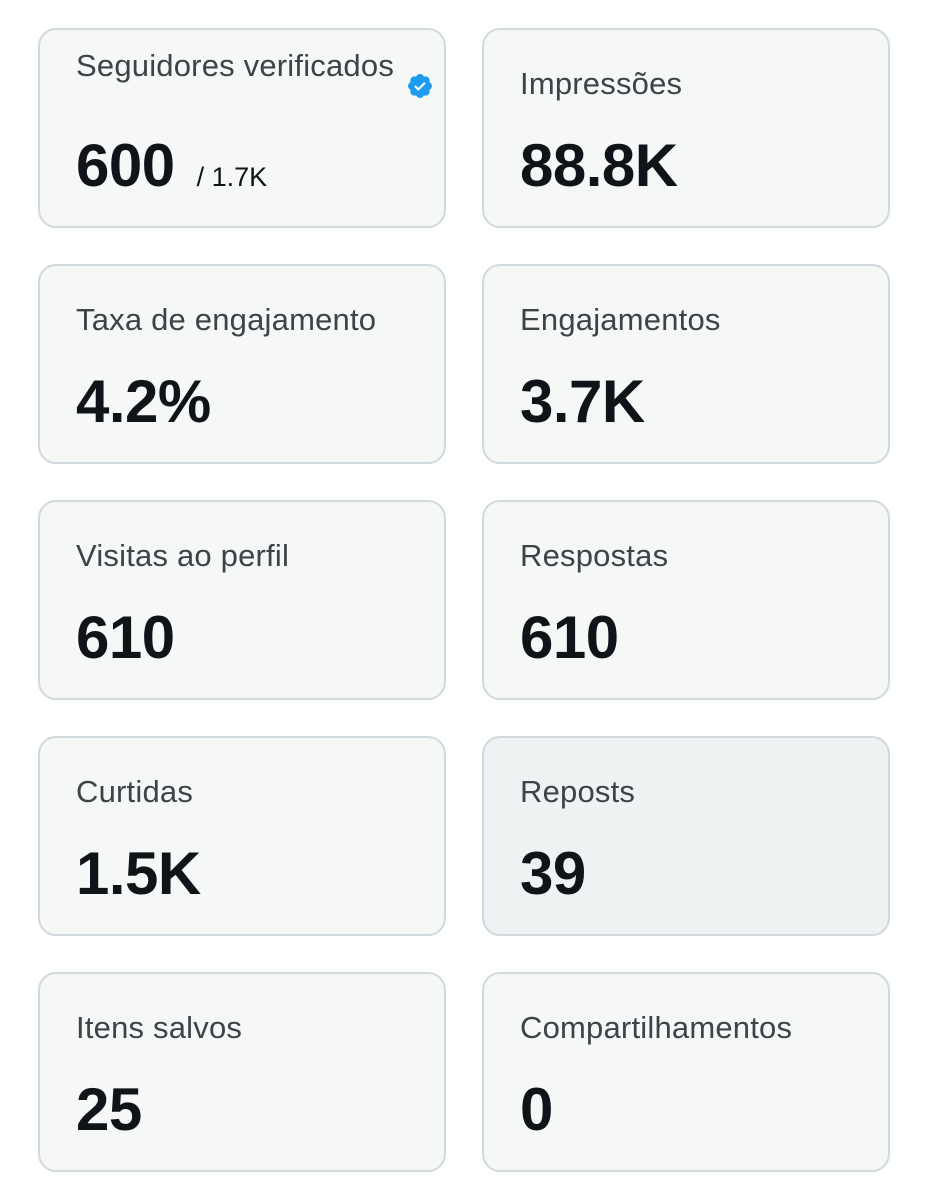  Describe the element at coordinates (143, 401) in the screenshot. I see `metric-value: 4.2%` at that location.